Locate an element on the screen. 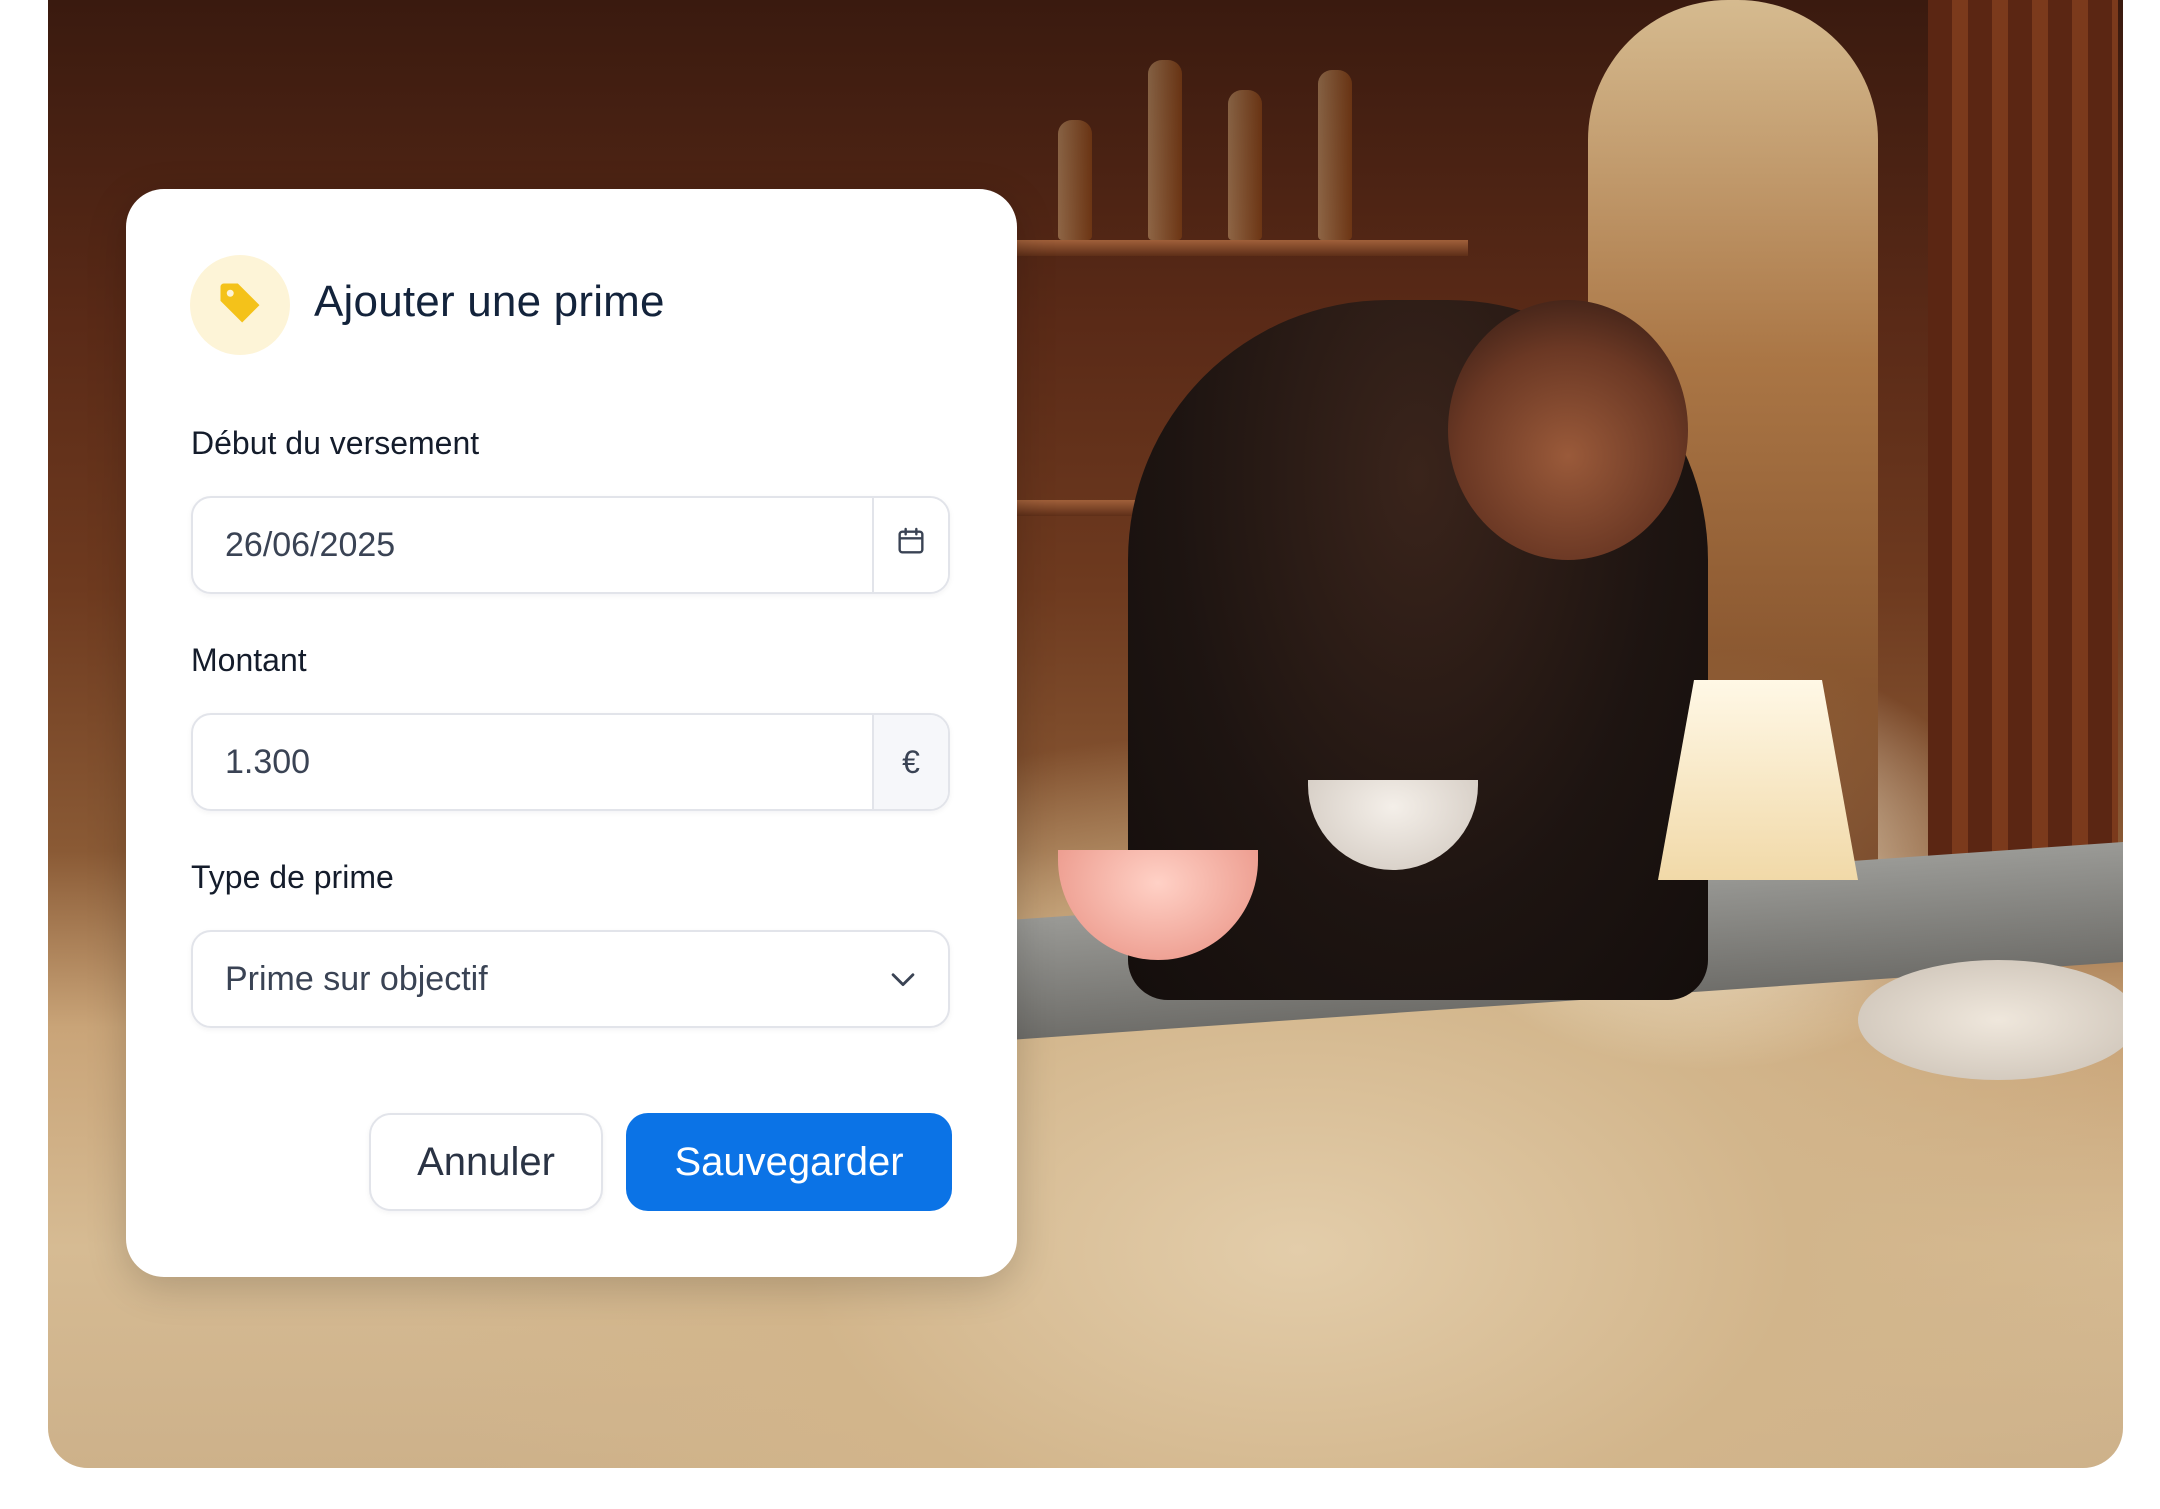 Image resolution: width=2160 pixels, height=1509 pixels. save-button: Sauvegarder is located at coordinates (789, 1162).